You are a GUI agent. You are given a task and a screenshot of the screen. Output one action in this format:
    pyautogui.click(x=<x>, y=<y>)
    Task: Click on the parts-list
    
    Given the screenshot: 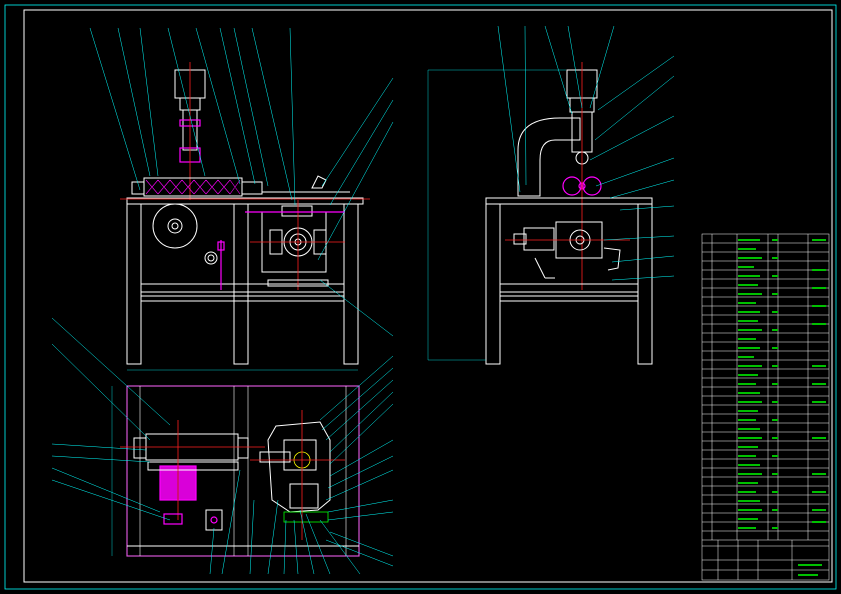 What is the action you would take?
    pyautogui.click(x=765, y=407)
    